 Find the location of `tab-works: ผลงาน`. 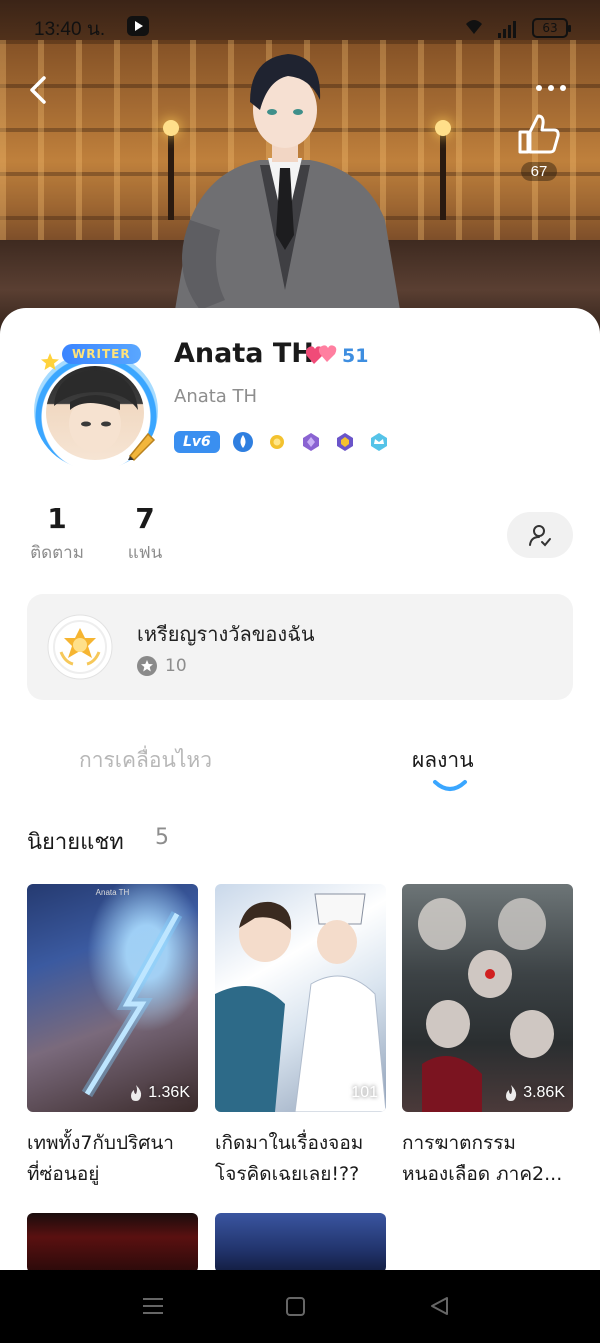

tab-works: ผลงาน is located at coordinates (443, 760).